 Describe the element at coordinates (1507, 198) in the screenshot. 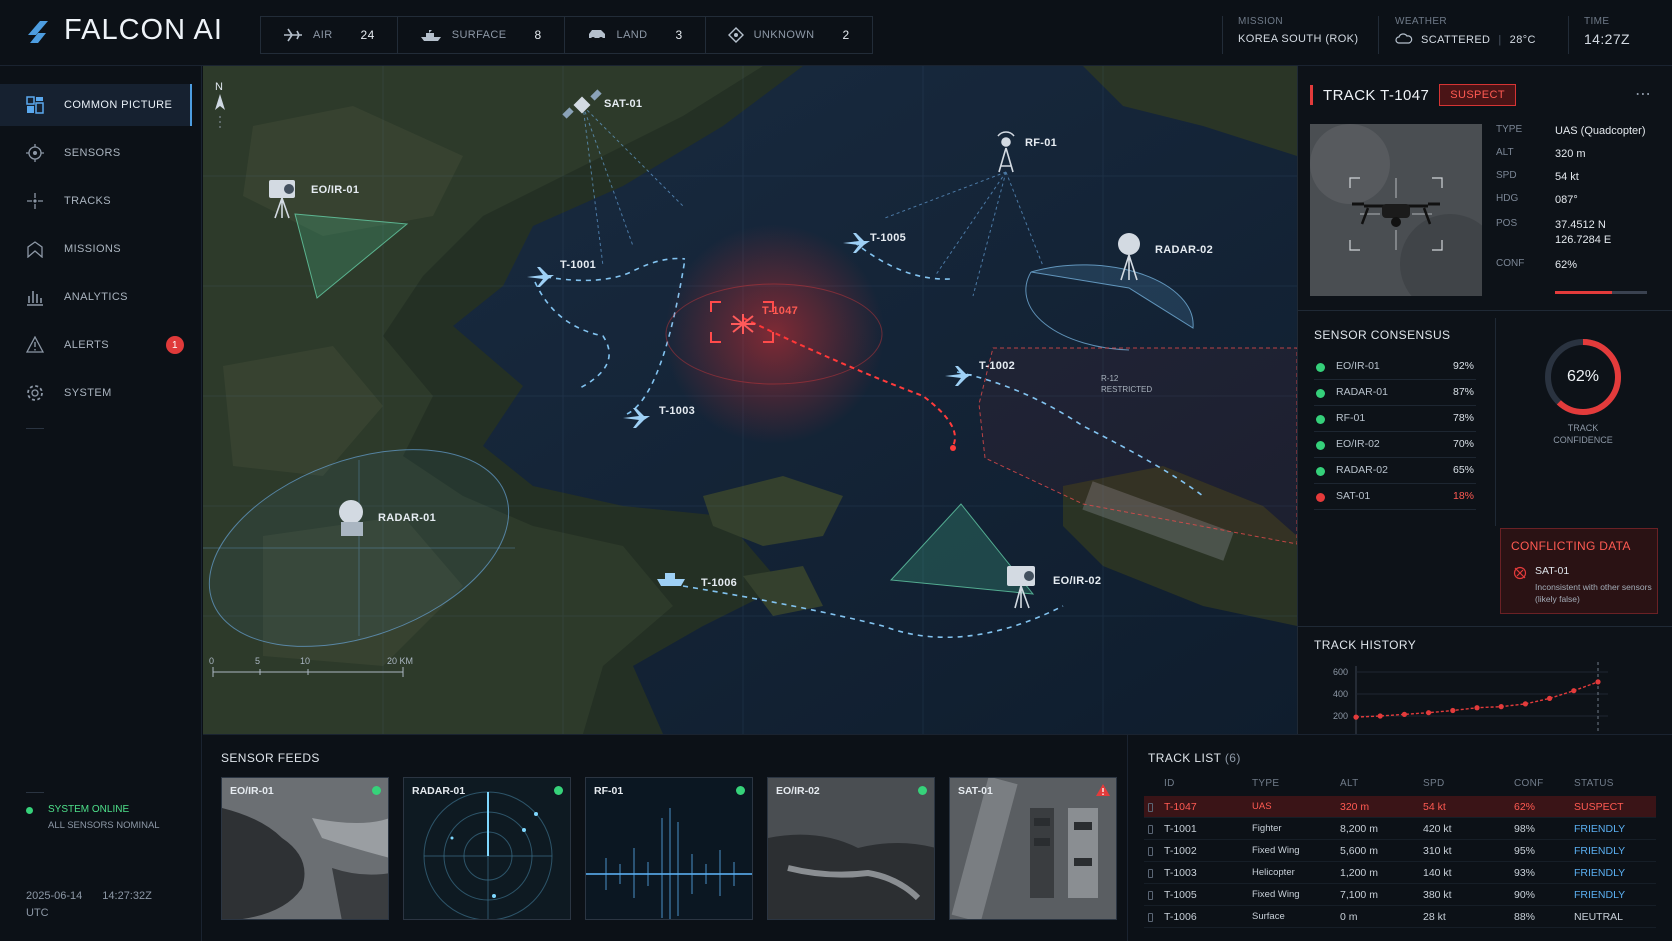

I see `field-key: HDG` at that location.